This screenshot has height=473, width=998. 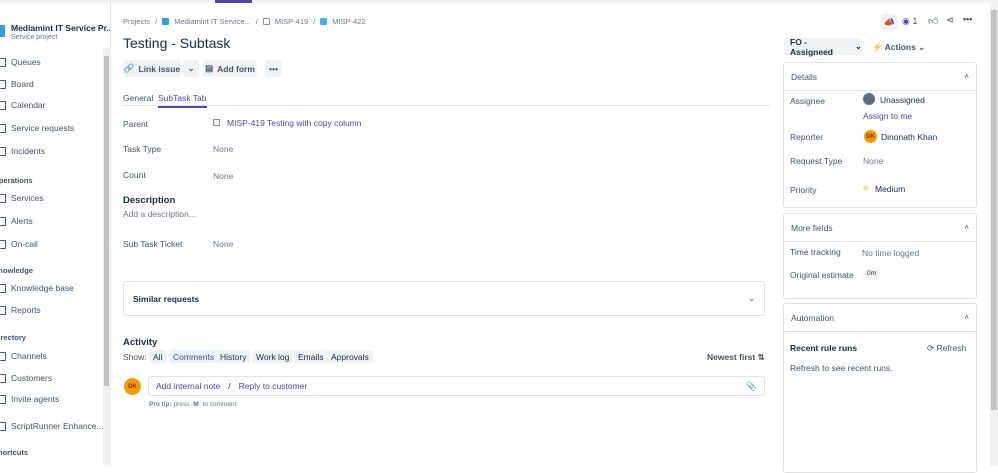 I want to click on actions-button: ⚡ Actions ⌄, so click(x=898, y=47).